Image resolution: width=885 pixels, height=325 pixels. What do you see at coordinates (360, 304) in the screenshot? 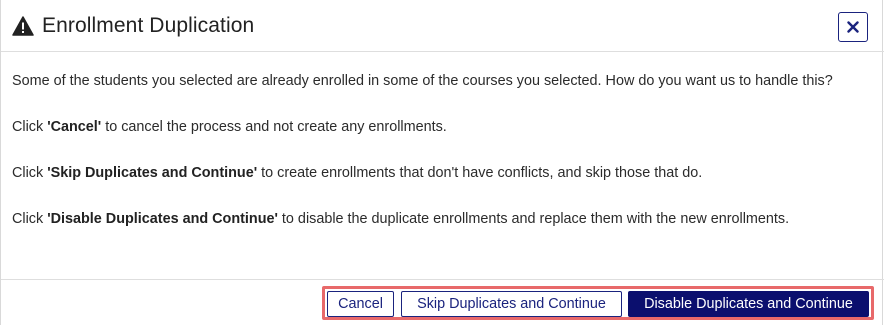
I see `cancel-button: Cancel` at bounding box center [360, 304].